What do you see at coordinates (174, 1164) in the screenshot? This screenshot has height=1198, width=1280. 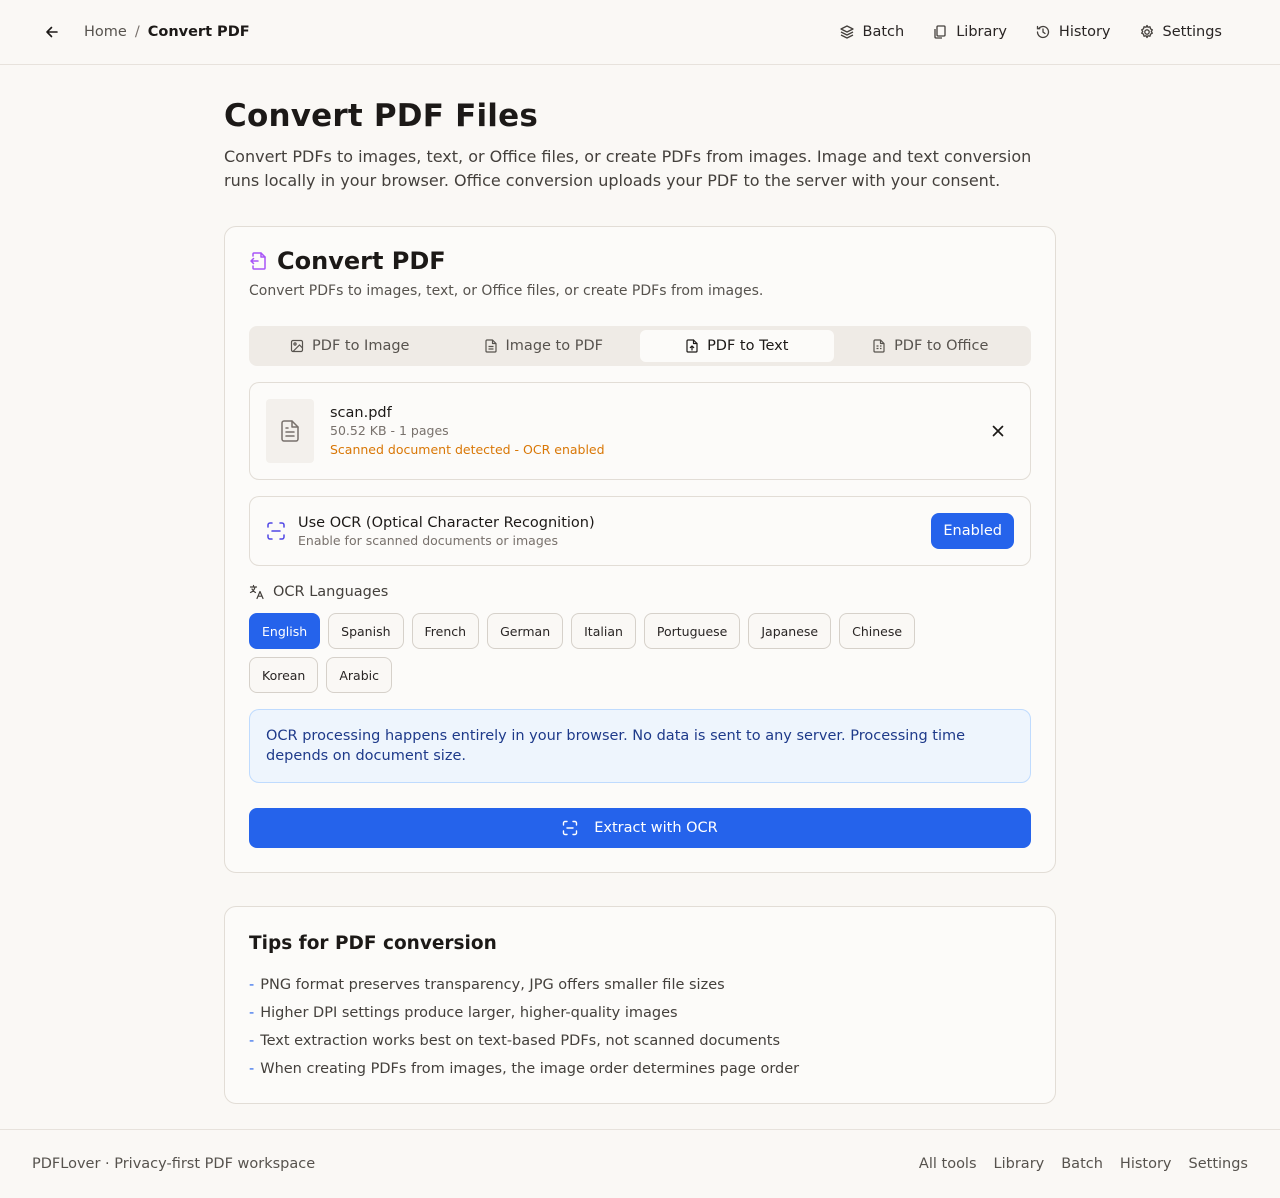 I see `footer-brand: PDFLover · Privacy-first PDF workspace` at bounding box center [174, 1164].